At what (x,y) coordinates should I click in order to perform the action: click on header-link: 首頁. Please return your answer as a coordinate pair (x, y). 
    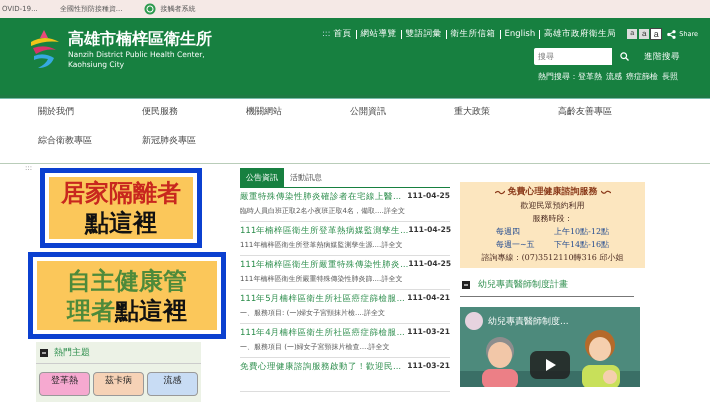
    Looking at the image, I should click on (343, 34).